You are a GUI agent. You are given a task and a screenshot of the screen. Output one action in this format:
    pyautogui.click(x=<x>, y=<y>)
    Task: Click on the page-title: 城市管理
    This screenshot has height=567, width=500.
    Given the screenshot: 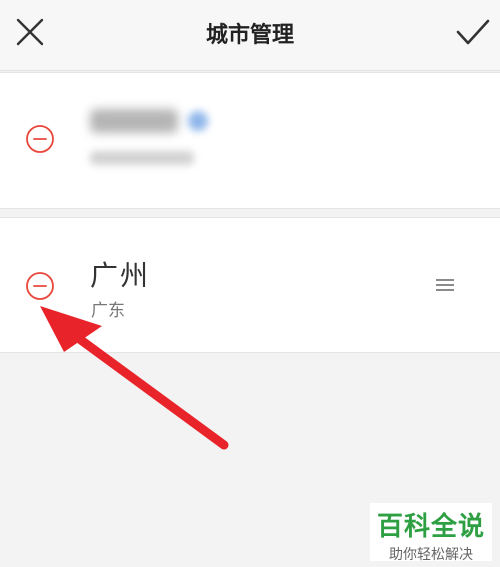 What is the action you would take?
    pyautogui.click(x=249, y=34)
    